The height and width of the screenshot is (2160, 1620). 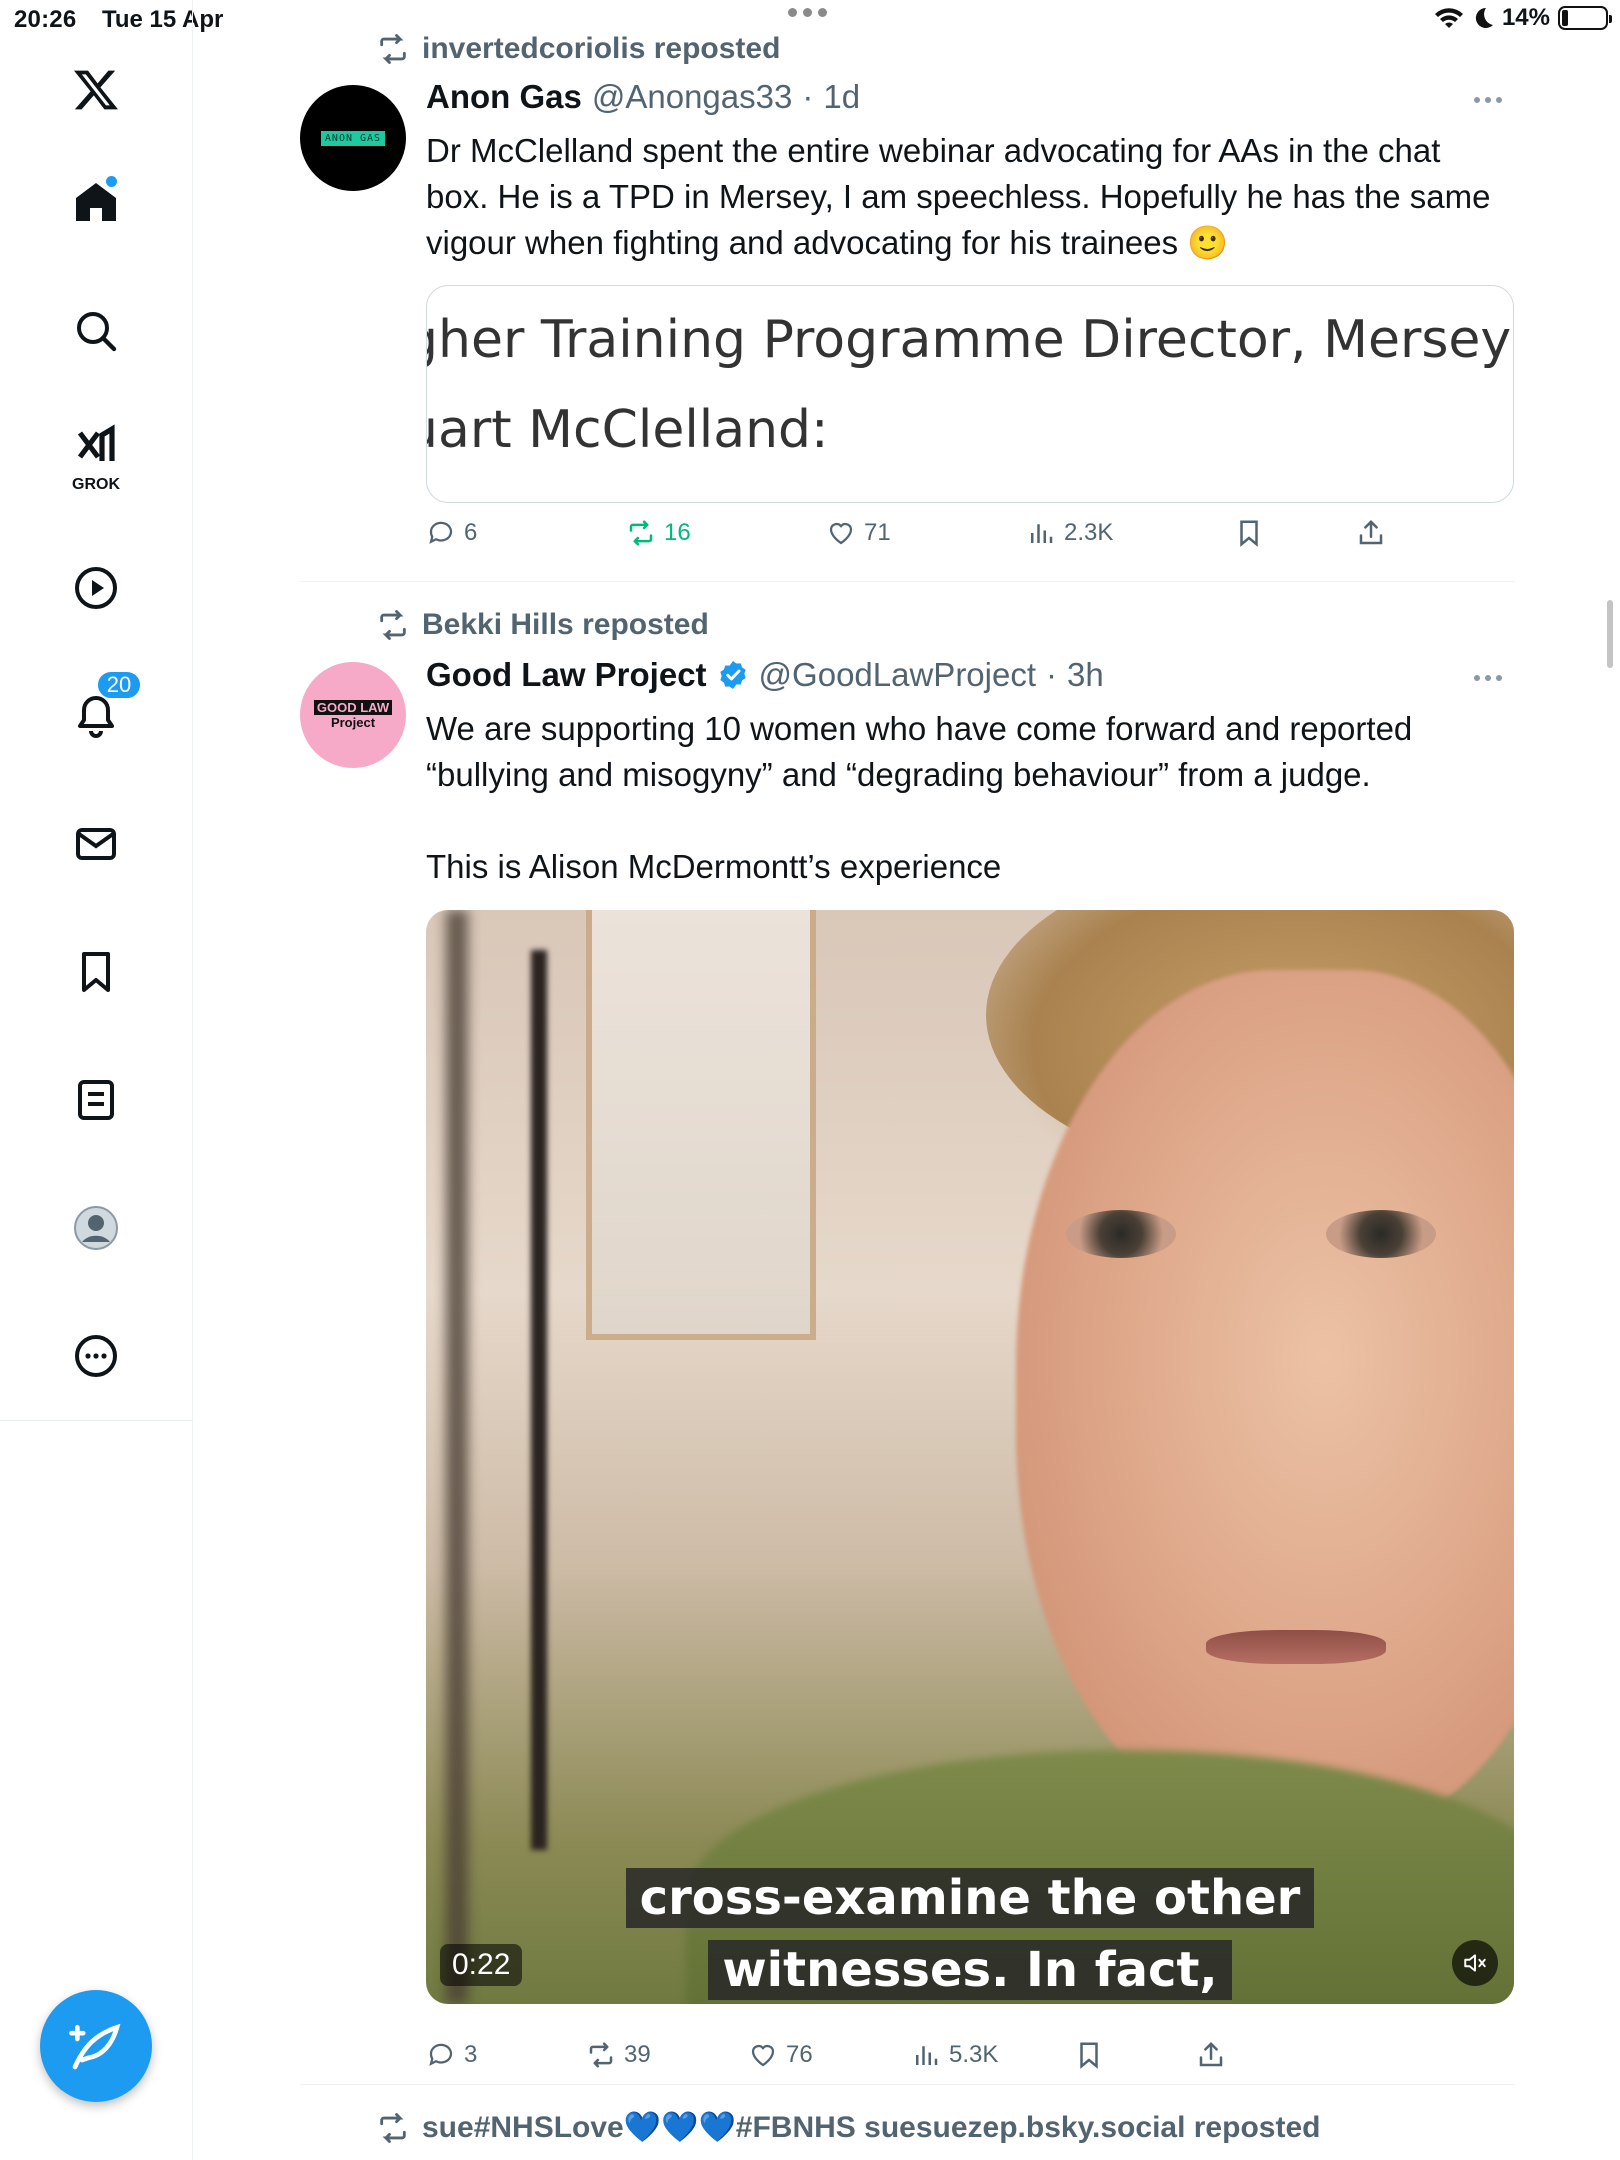 I want to click on views-count: 2.3K, so click(x=1089, y=532).